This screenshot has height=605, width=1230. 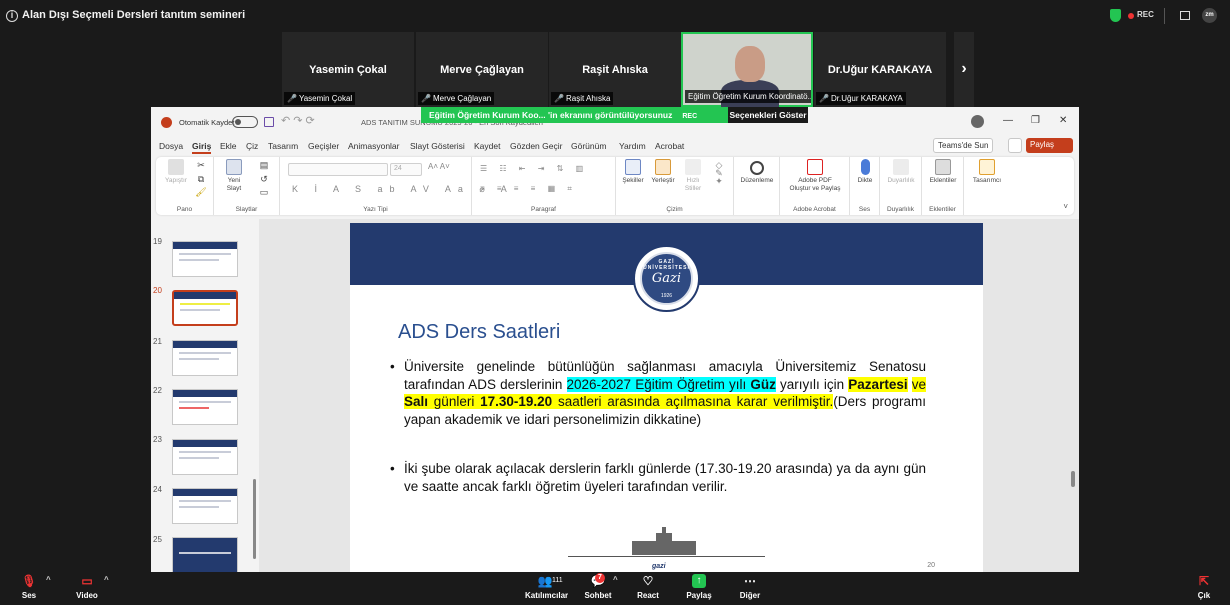 What do you see at coordinates (669, 146) in the screenshot?
I see `menu-acrobat: Acrobat` at bounding box center [669, 146].